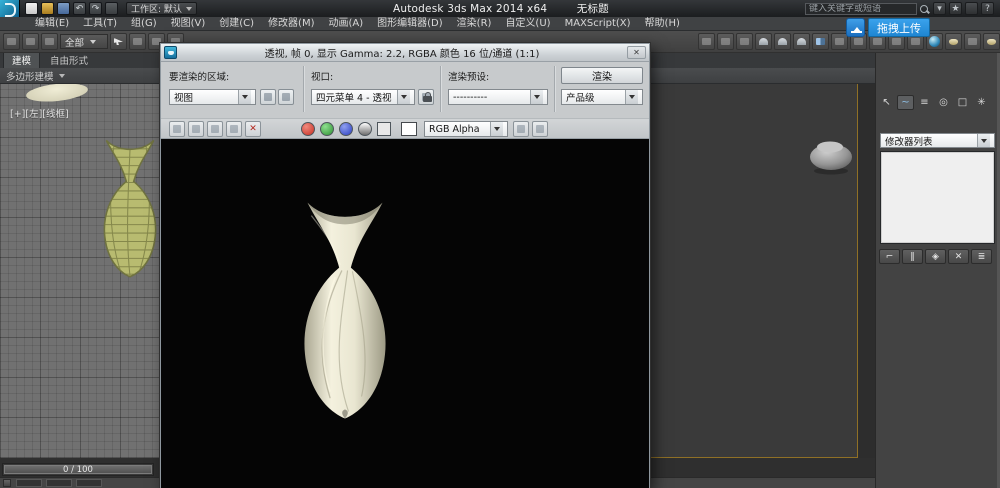  I want to click on angle-snap-icon, so click(782, 41).